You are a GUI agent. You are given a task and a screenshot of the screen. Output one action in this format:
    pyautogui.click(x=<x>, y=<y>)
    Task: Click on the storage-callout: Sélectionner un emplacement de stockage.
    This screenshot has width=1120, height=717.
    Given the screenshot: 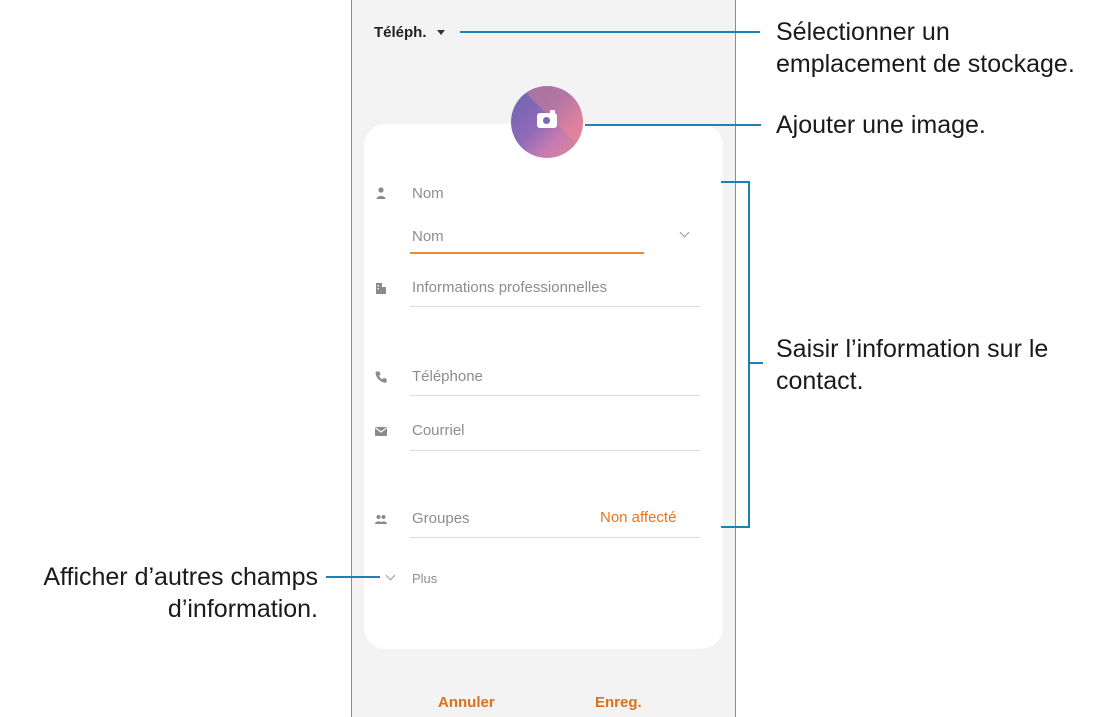 What is the action you would take?
    pyautogui.click(x=925, y=48)
    